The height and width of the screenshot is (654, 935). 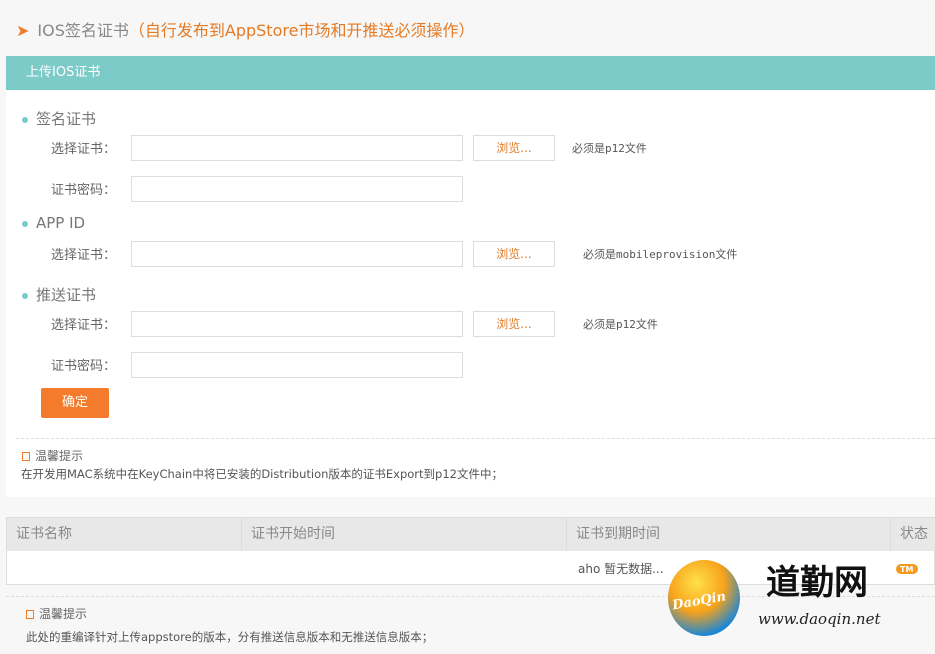 I want to click on section-signing: 签名证书, so click(x=59, y=118).